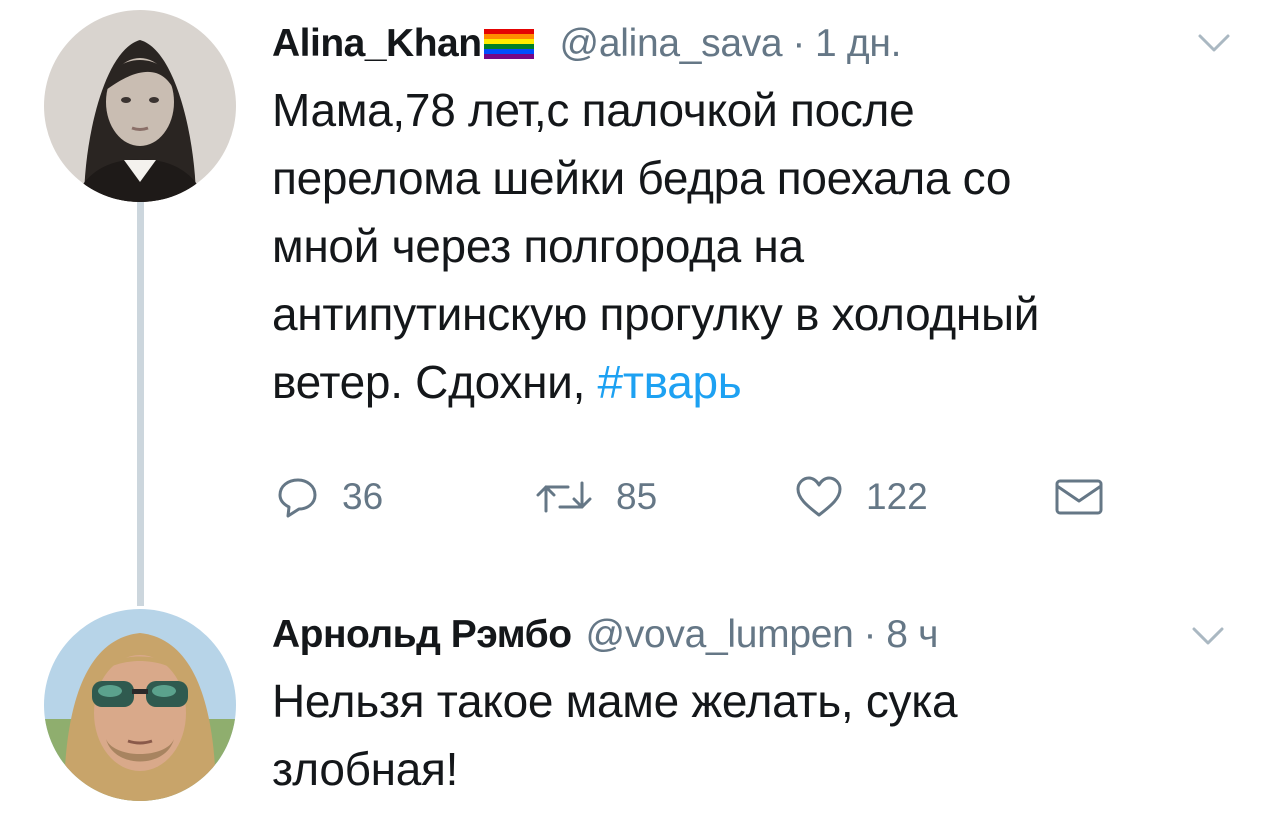 Image resolution: width=1280 pixels, height=831 pixels. What do you see at coordinates (671, 44) in the screenshot?
I see `author-handle: @alina_sava` at bounding box center [671, 44].